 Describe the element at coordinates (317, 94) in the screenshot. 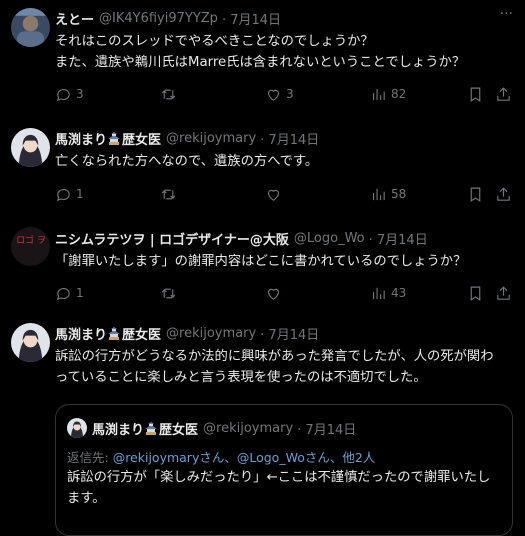

I see `like-button: 3` at that location.